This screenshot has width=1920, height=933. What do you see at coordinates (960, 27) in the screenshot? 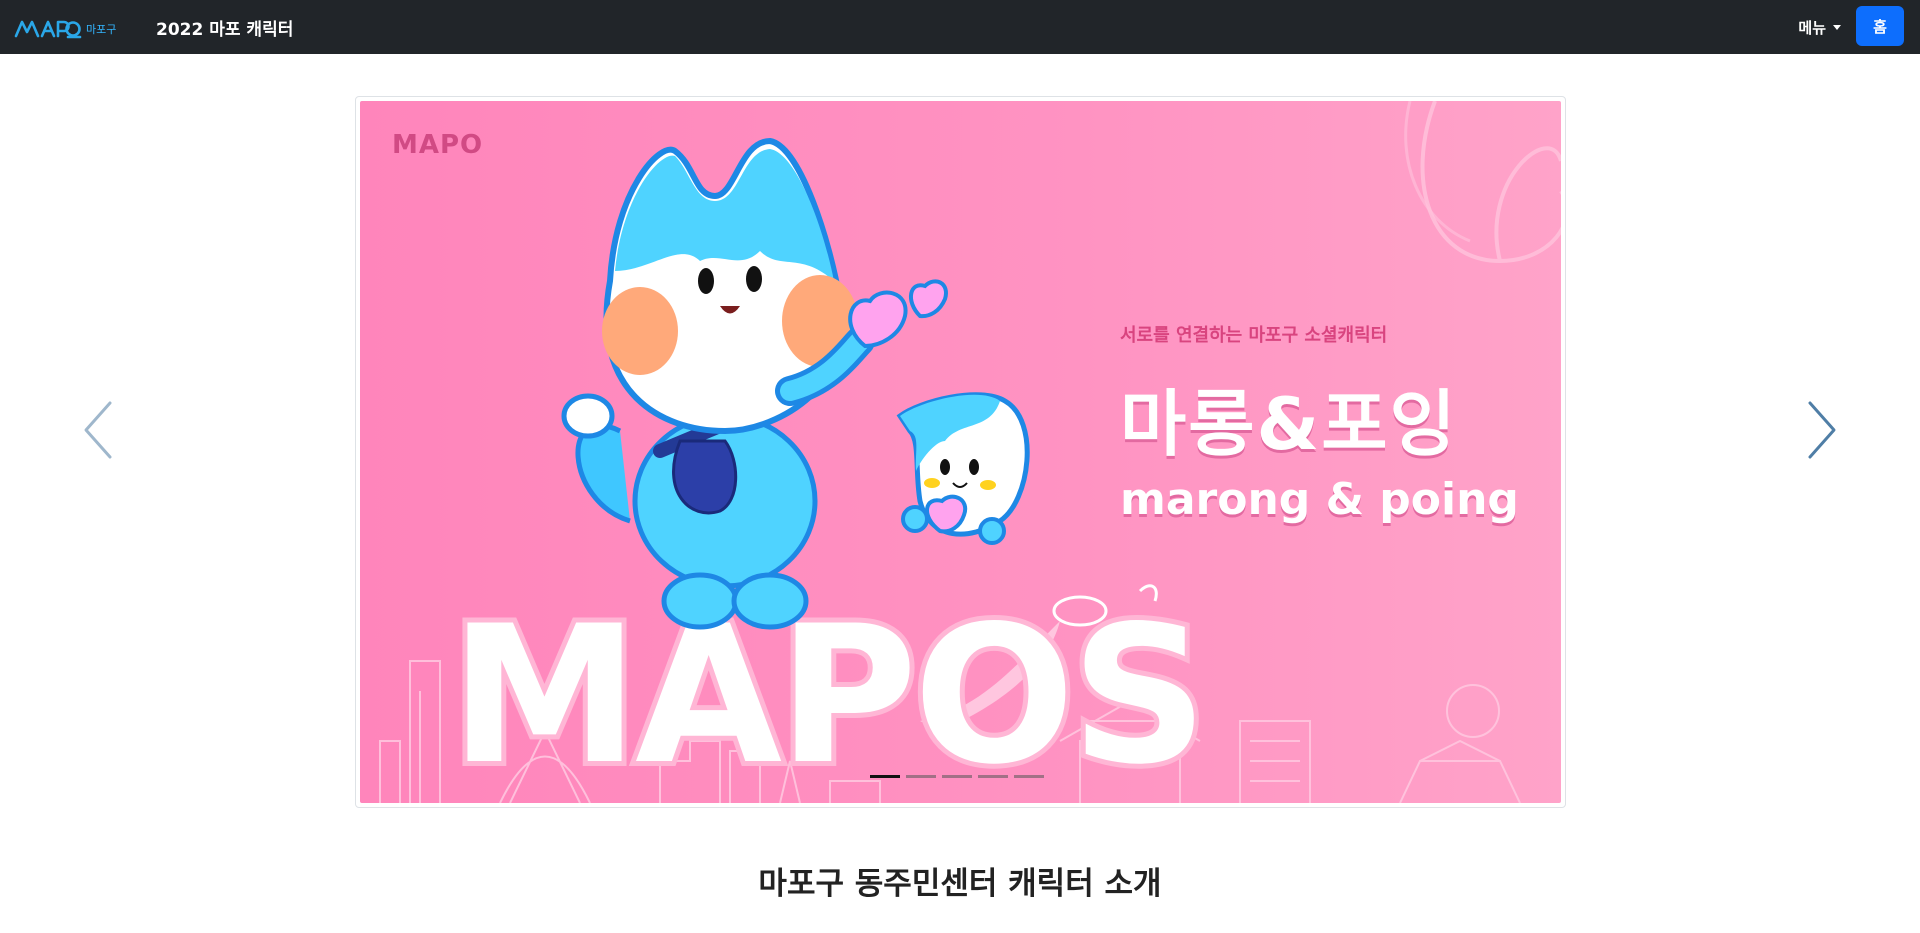
I see `top-navbar: 마포구 2022 마포 캐릭터 메뉴 홈` at bounding box center [960, 27].